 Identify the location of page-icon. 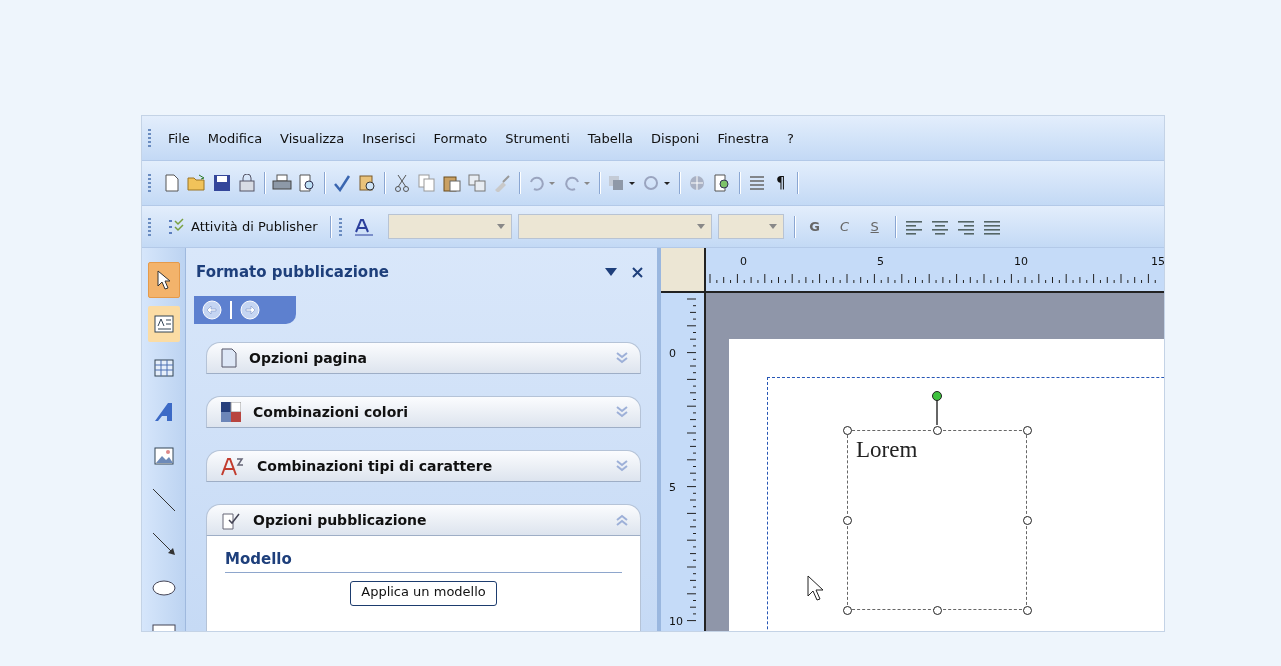
(229, 358).